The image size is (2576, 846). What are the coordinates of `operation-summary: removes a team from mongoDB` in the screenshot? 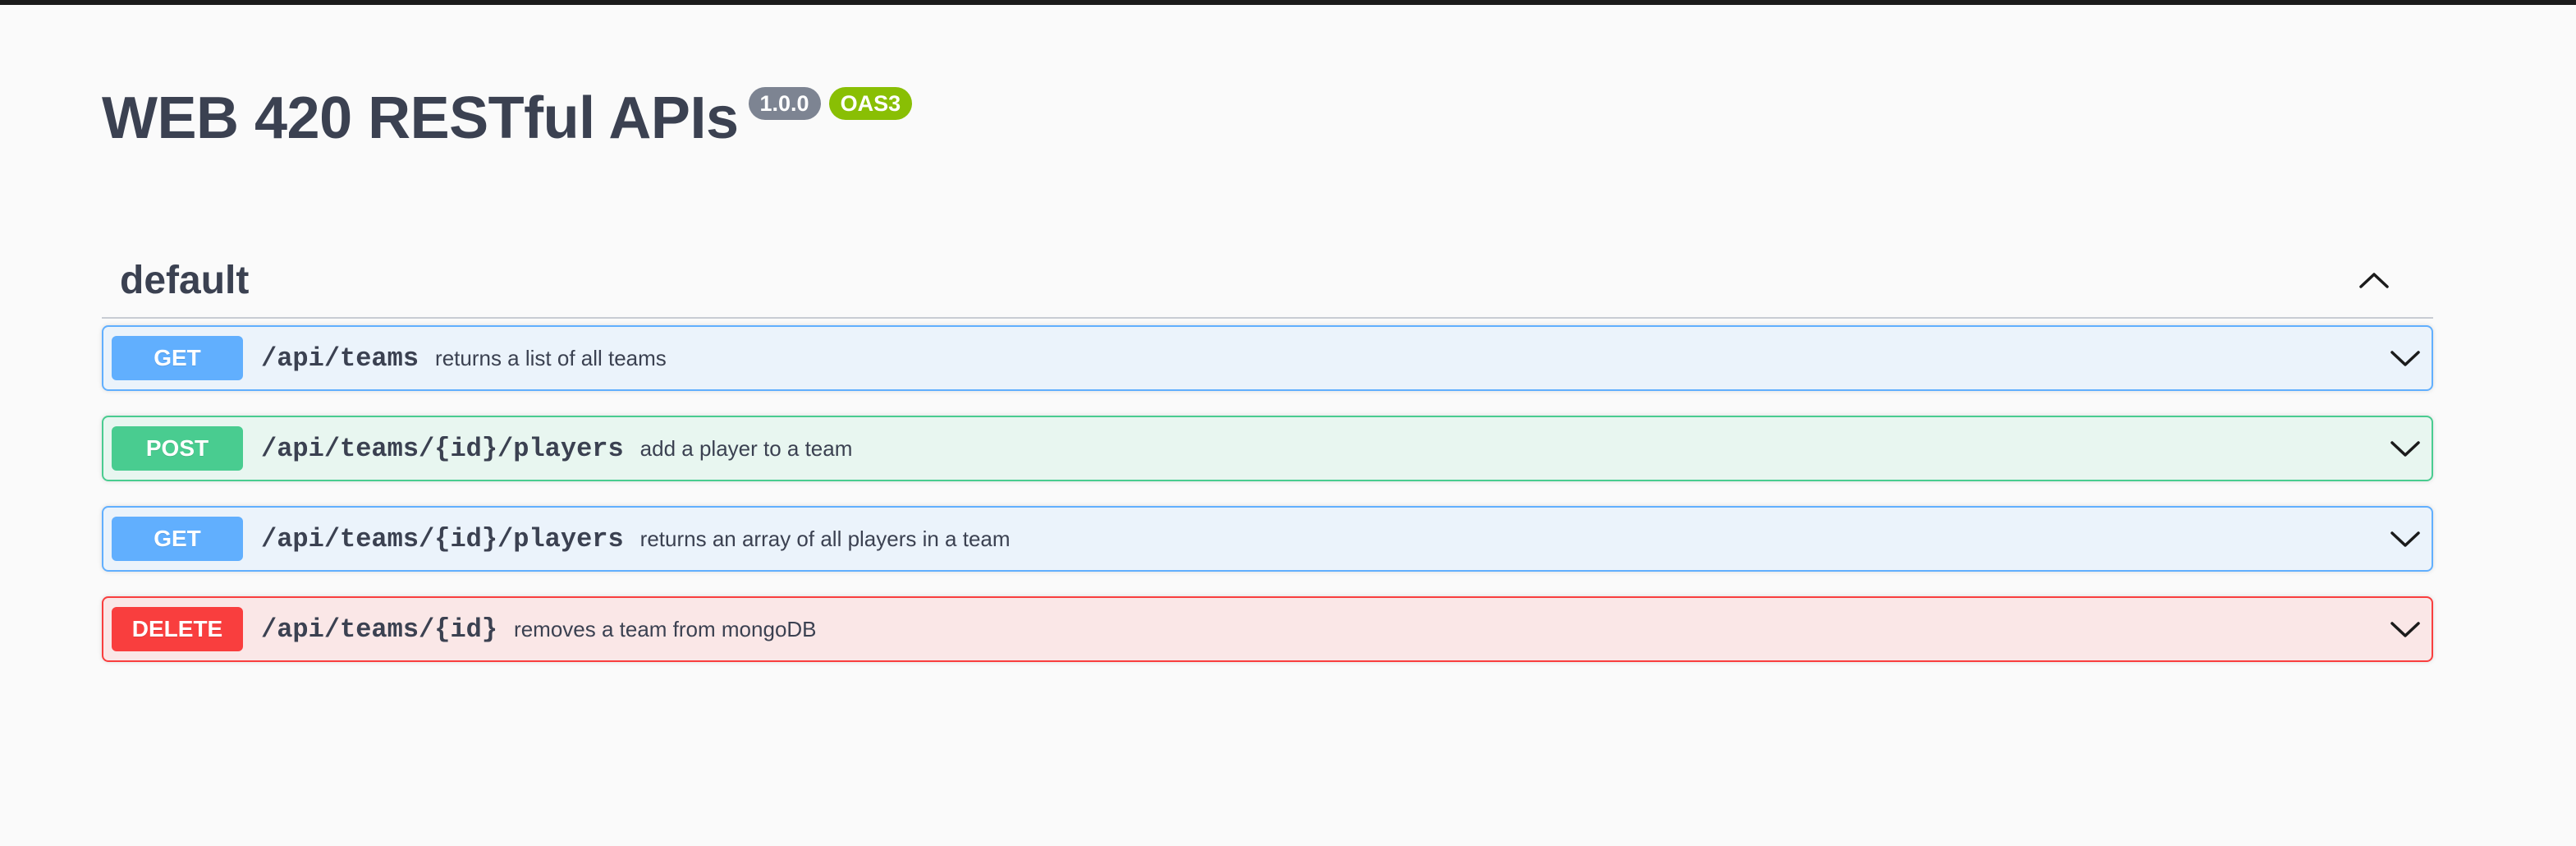 It's located at (666, 628).